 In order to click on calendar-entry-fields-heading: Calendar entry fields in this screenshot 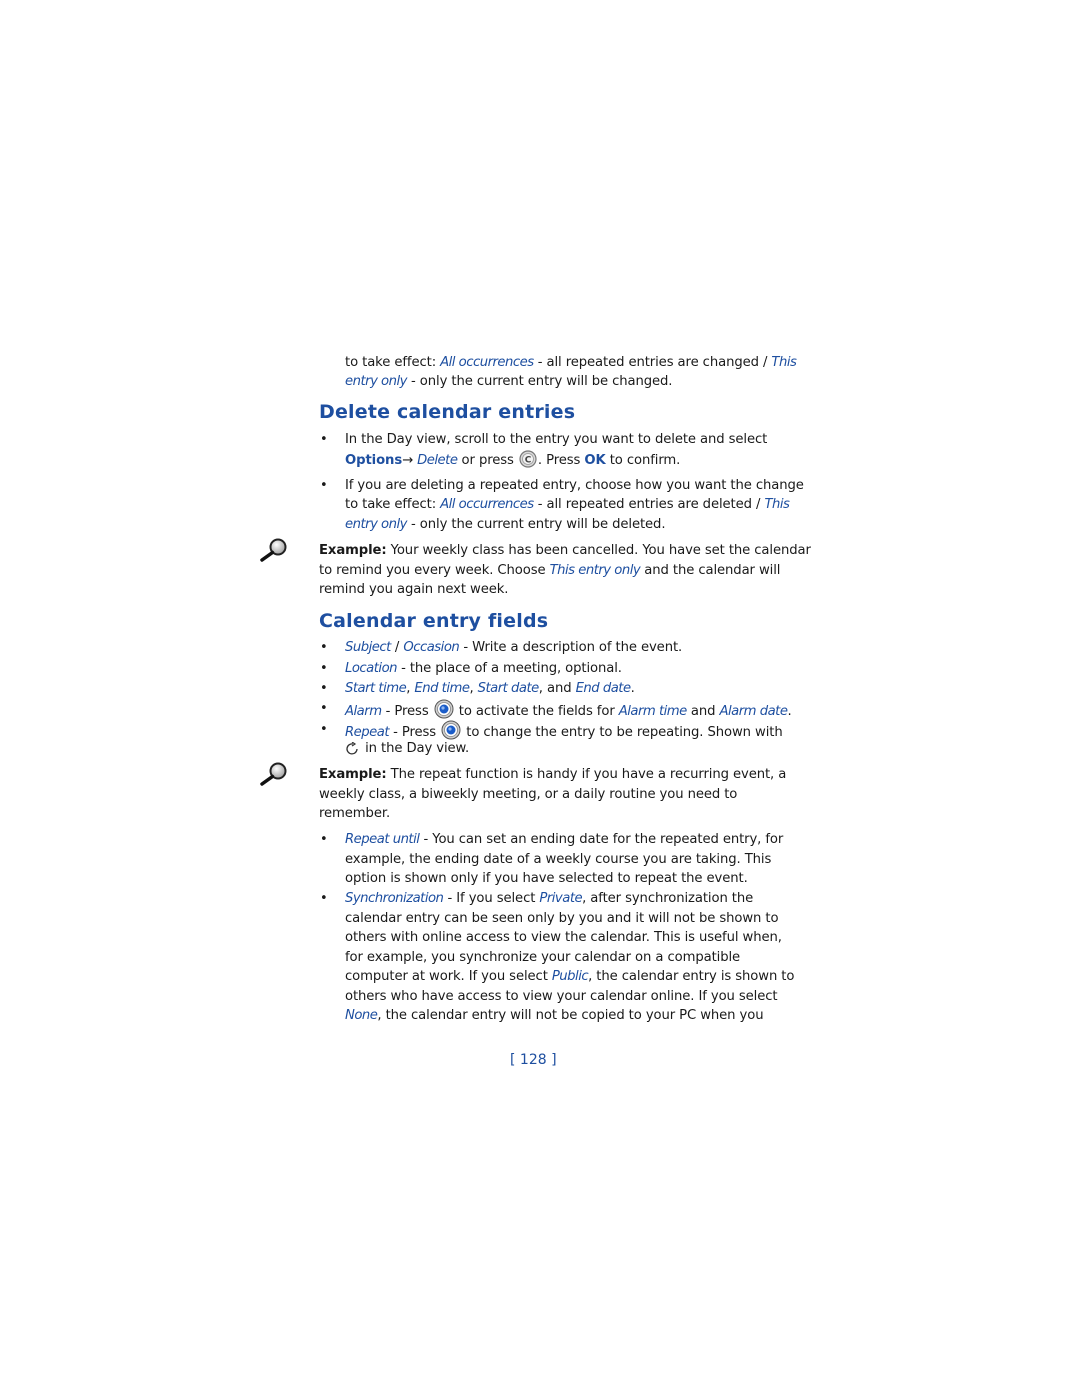, I will do `click(434, 621)`.